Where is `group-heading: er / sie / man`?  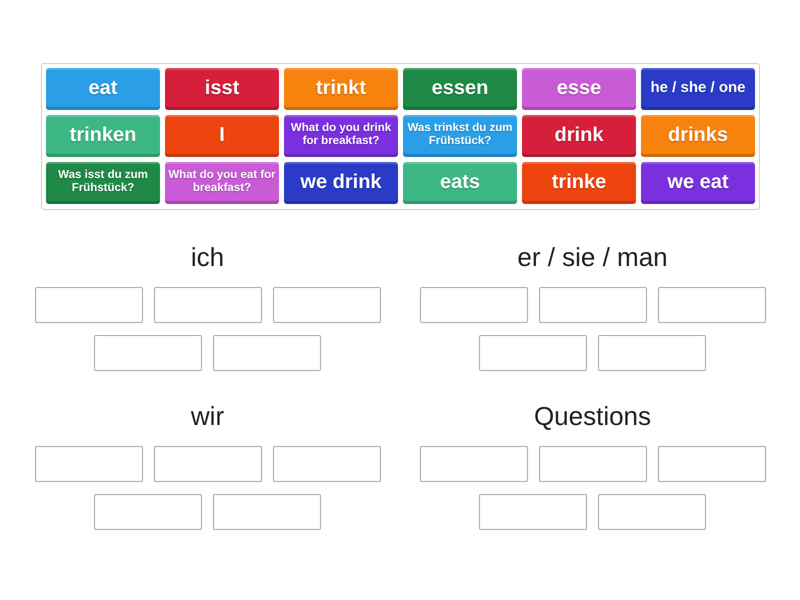
group-heading: er / sie / man is located at coordinates (592, 257).